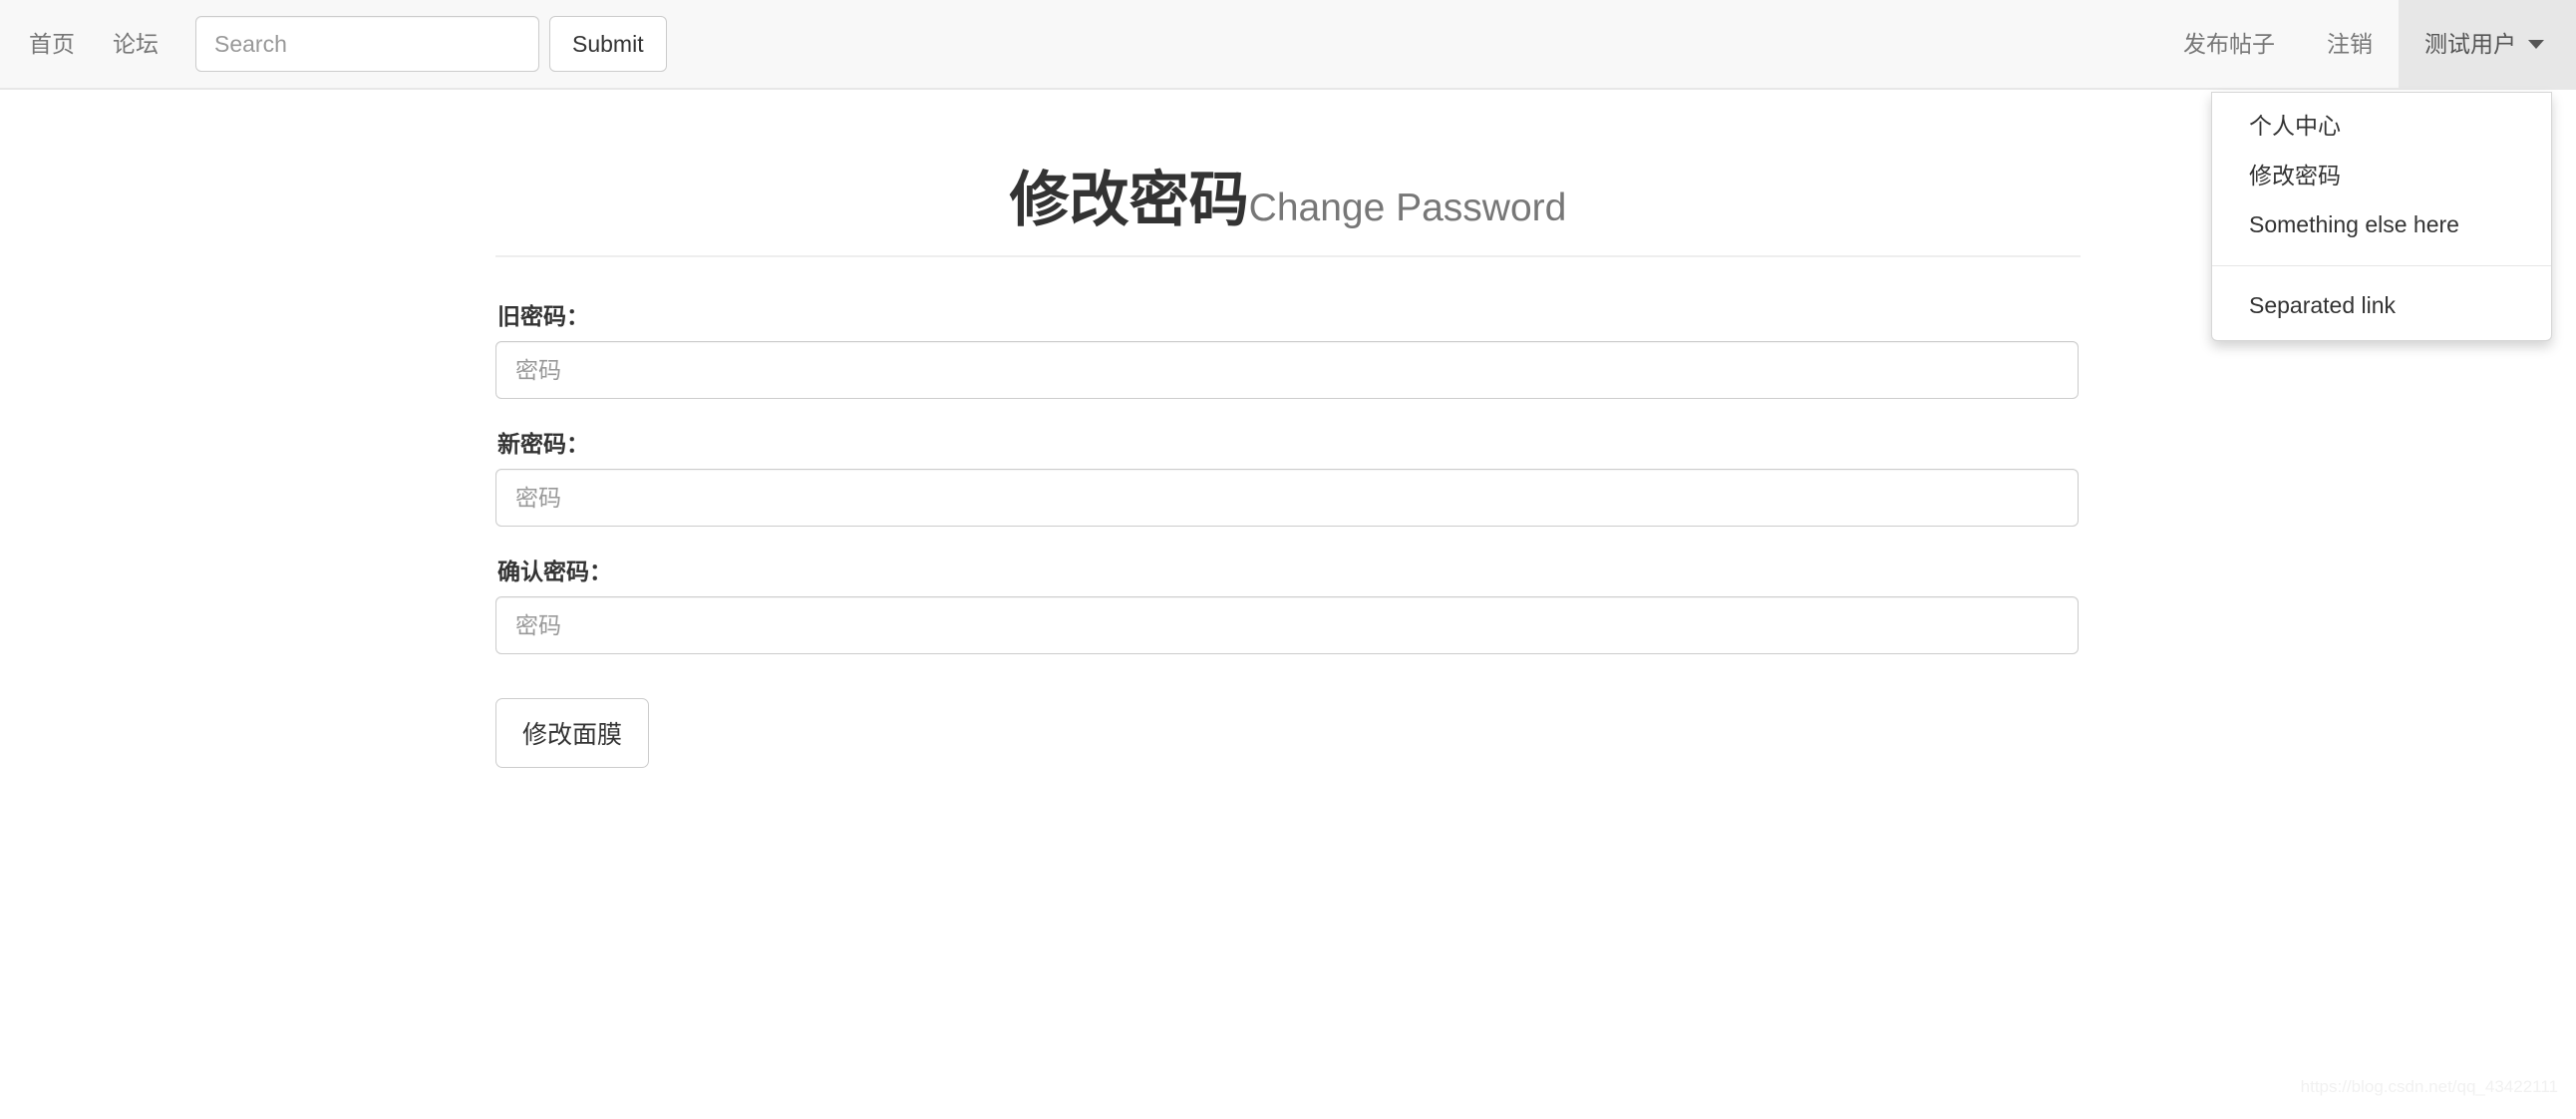 The image size is (2576, 1119). I want to click on confirm-password-label: 确认密码：, so click(554, 571).